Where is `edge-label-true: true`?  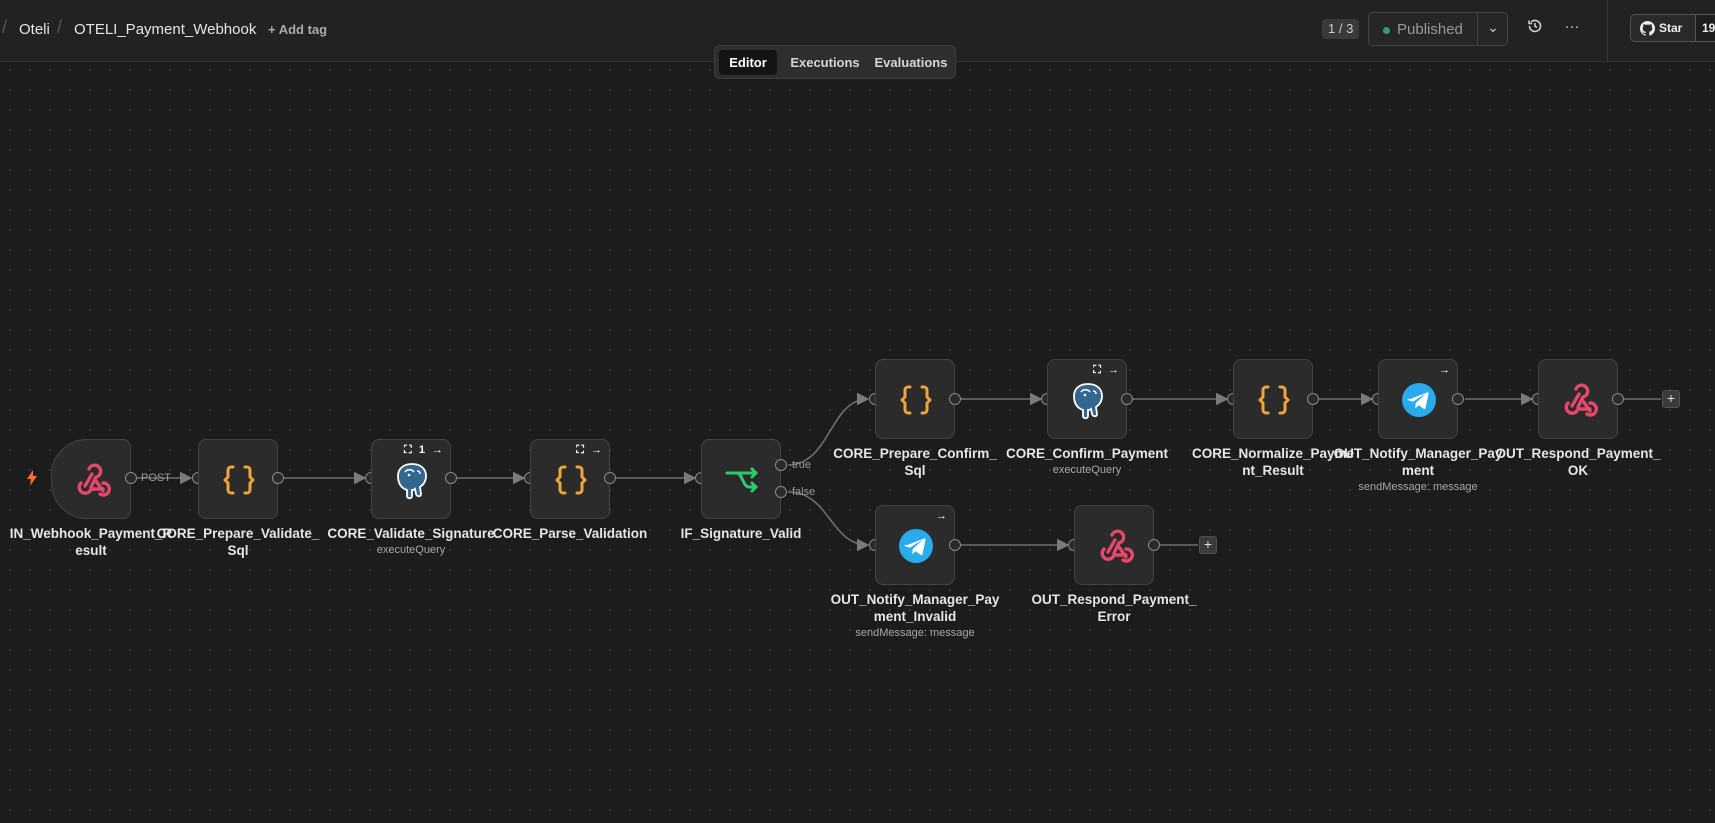
edge-label-true: true is located at coordinates (801, 465).